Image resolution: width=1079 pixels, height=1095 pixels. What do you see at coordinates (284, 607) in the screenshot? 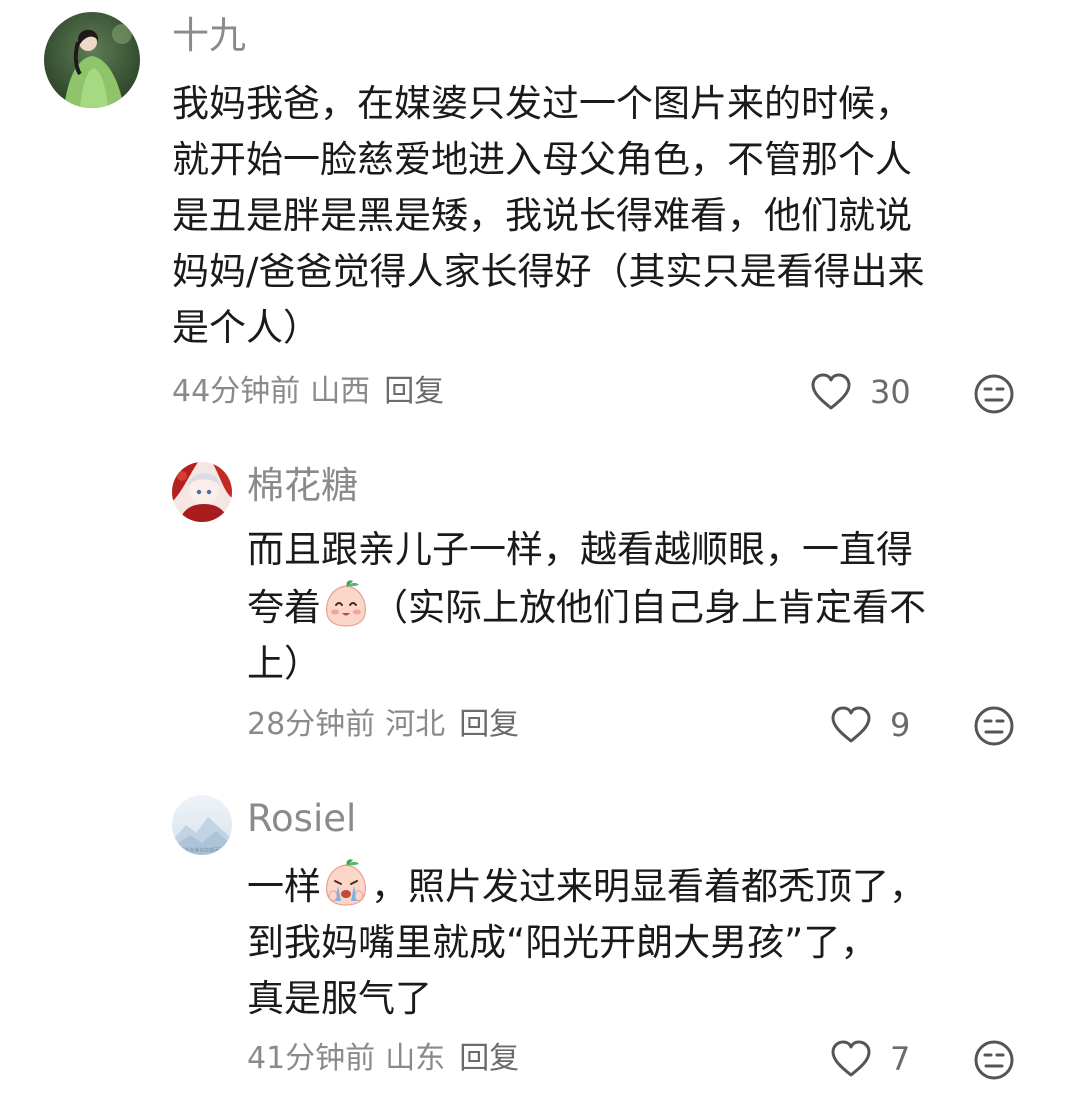
I see `comment-fragment: 夸着` at bounding box center [284, 607].